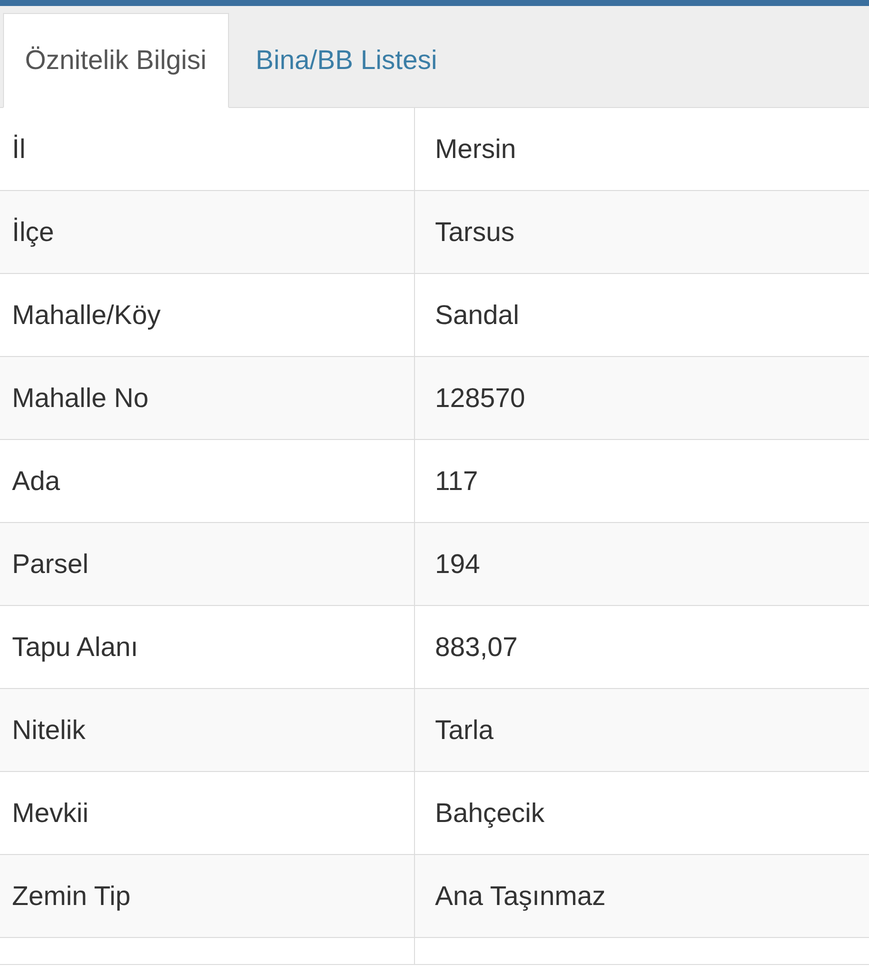 The height and width of the screenshot is (969, 869). What do you see at coordinates (80, 398) in the screenshot?
I see `attribute-label: Mahalle No` at bounding box center [80, 398].